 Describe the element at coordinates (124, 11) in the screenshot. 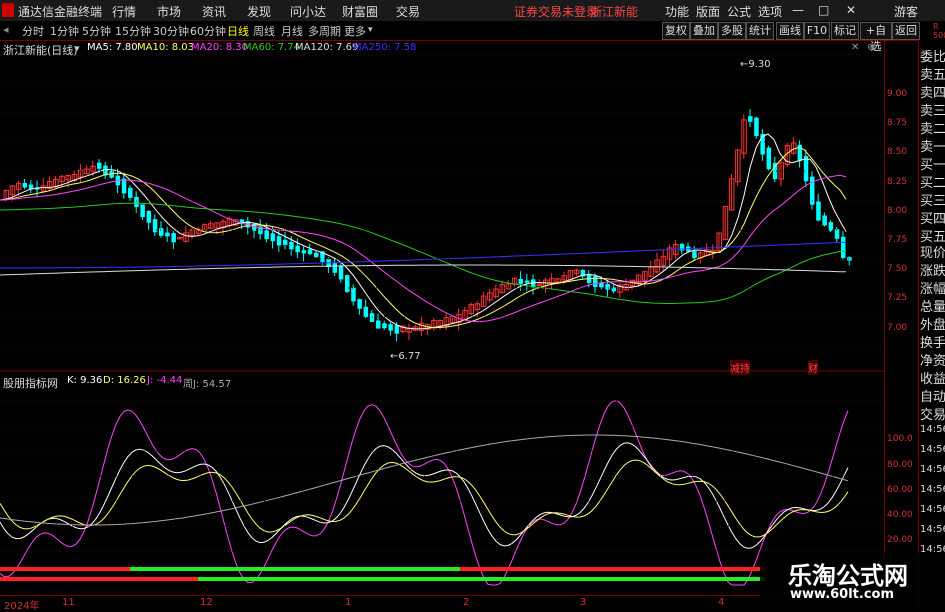

I see `menu-hangqing: 行情` at that location.